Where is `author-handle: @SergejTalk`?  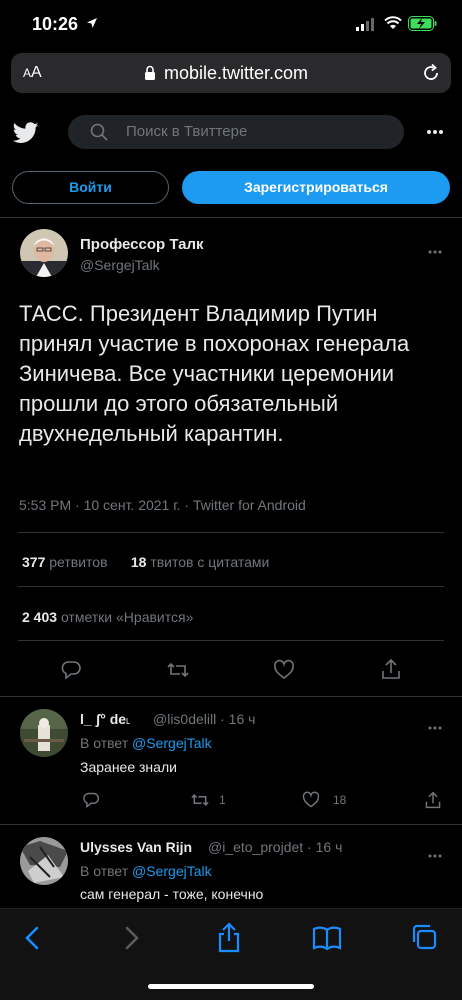 author-handle: @SergejTalk is located at coordinates (120, 265).